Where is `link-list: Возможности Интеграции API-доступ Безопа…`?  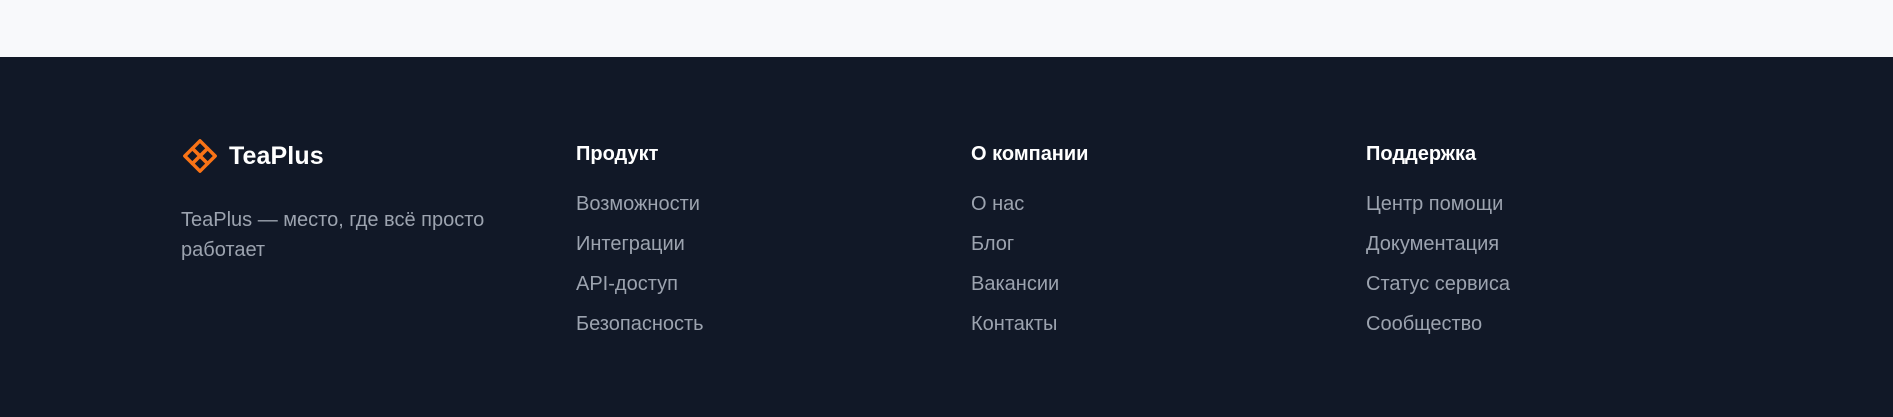 link-list: Возможности Интеграции API-доступ Безопа… is located at coordinates (640, 269).